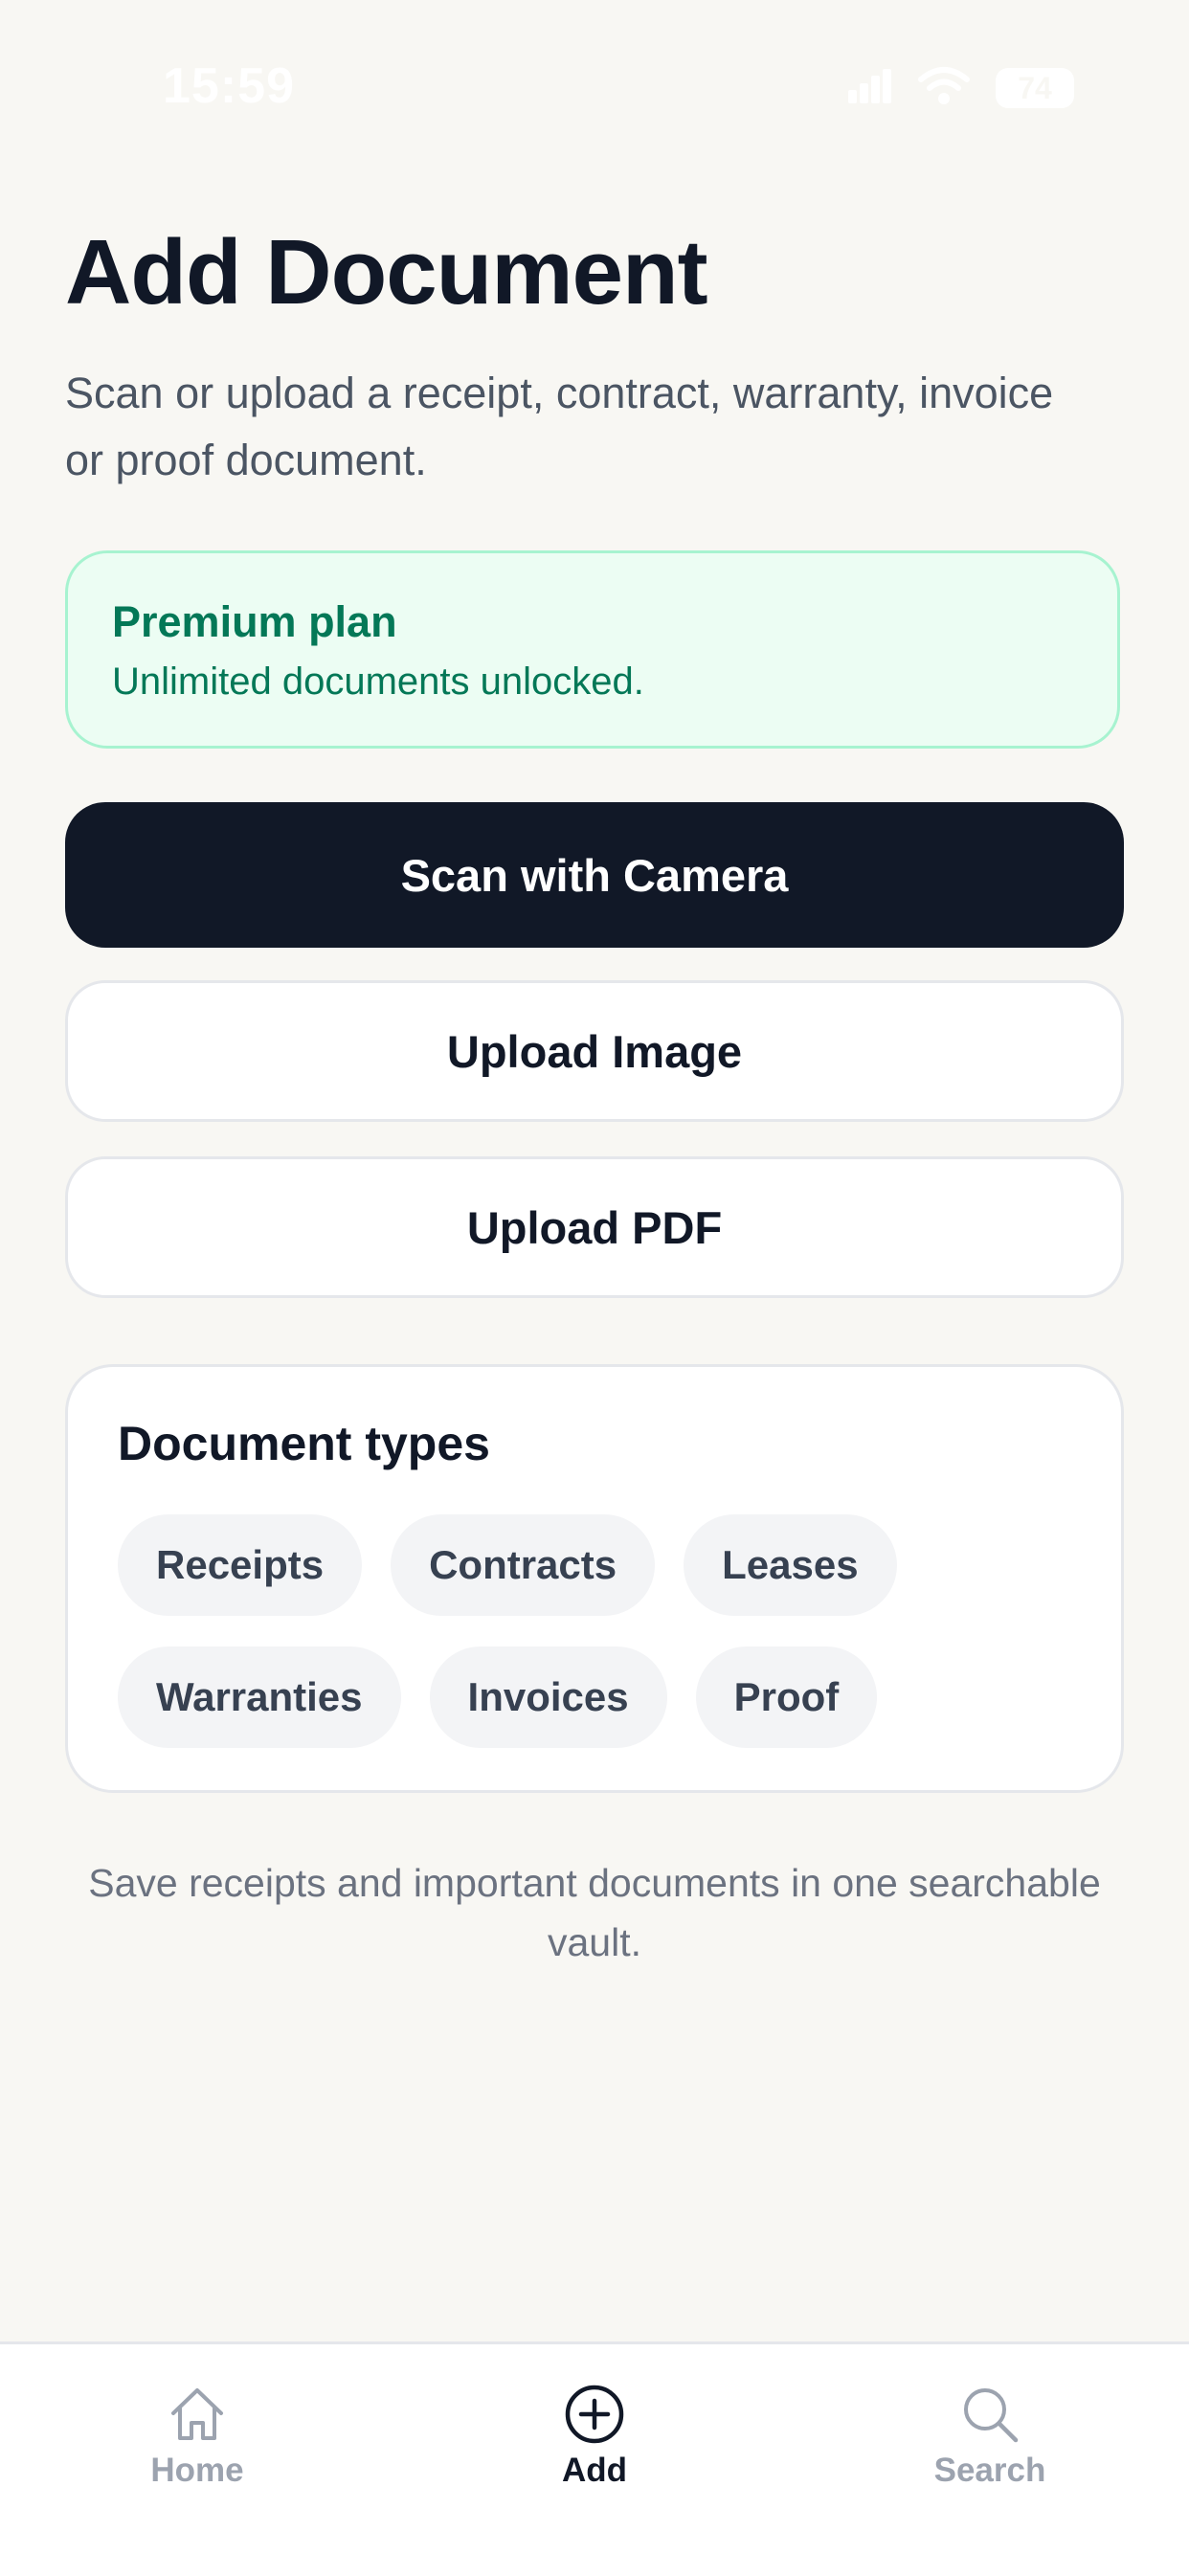  Describe the element at coordinates (989, 2415) in the screenshot. I see `search-icon` at that location.